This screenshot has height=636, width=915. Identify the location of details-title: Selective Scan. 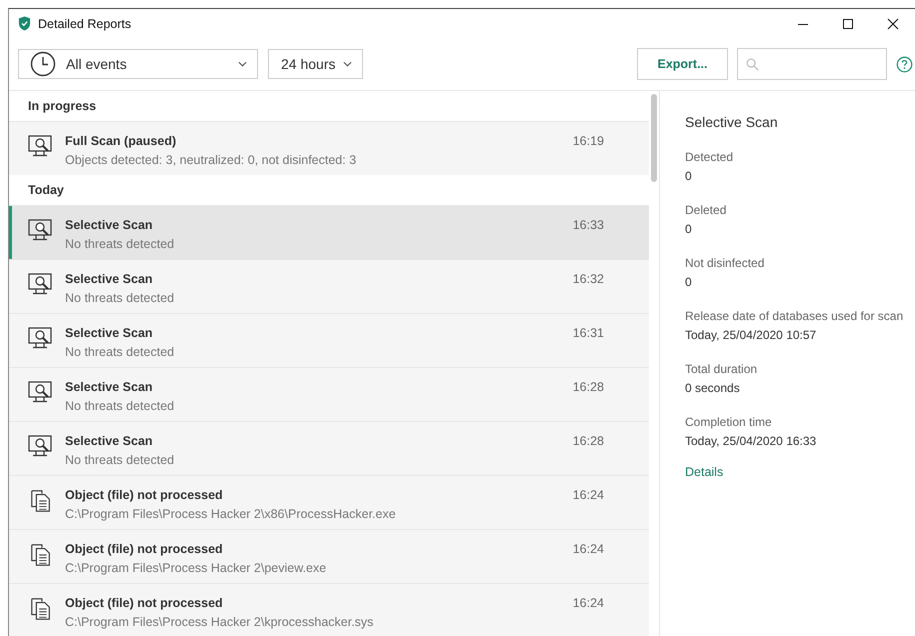
(732, 122).